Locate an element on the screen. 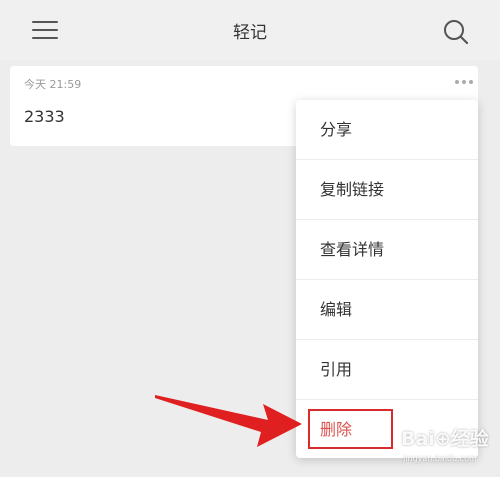 The width and height of the screenshot is (500, 477). menu-item-share: 分享 is located at coordinates (387, 130).